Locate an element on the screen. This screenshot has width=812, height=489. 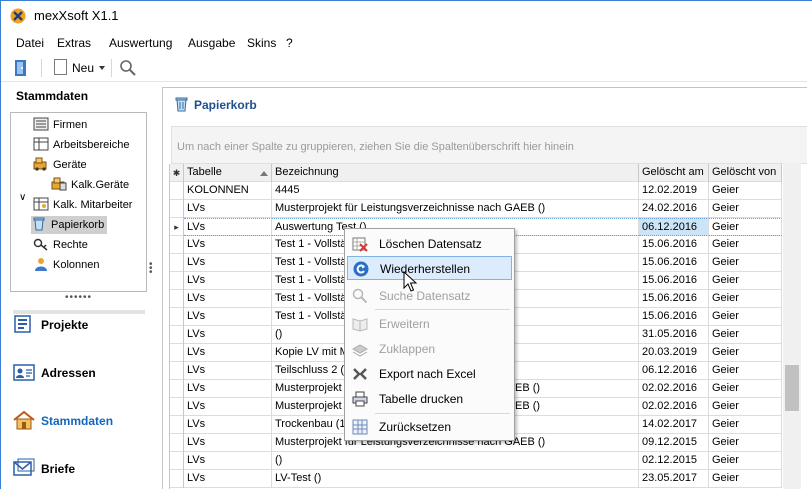
column-header-geloescht-am: Gelöscht am is located at coordinates (674, 173).